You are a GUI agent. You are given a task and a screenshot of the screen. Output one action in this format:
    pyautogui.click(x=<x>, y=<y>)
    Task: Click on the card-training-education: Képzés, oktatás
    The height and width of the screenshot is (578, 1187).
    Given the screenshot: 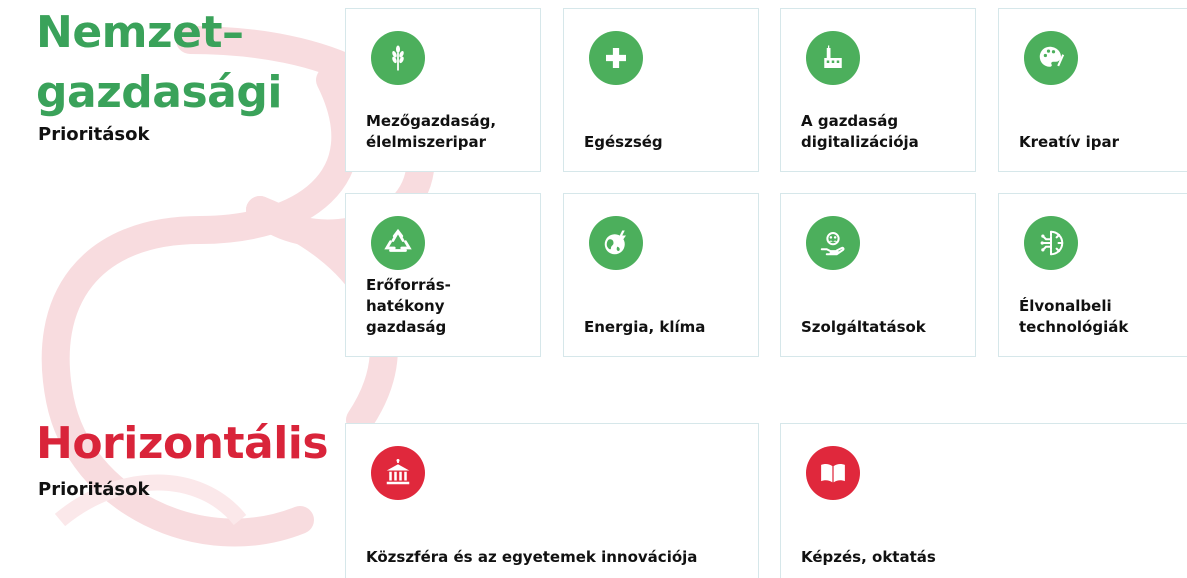 What is the action you would take?
    pyautogui.click(x=983, y=500)
    